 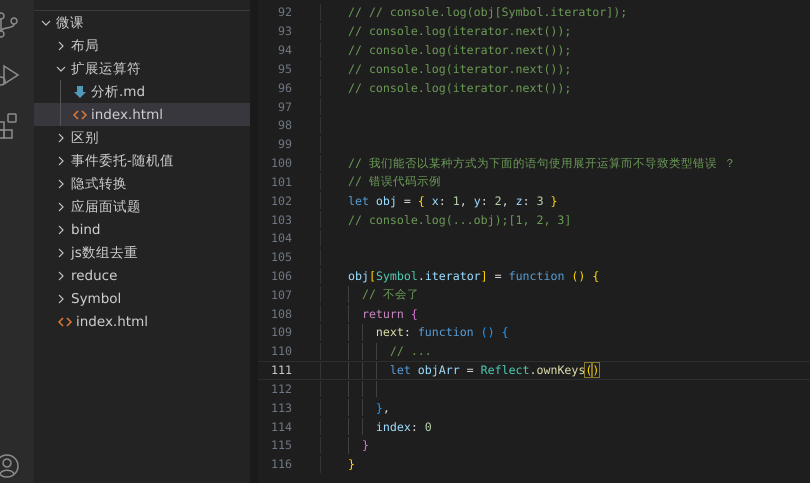 What do you see at coordinates (284, 144) in the screenshot?
I see `line-number: 99` at bounding box center [284, 144].